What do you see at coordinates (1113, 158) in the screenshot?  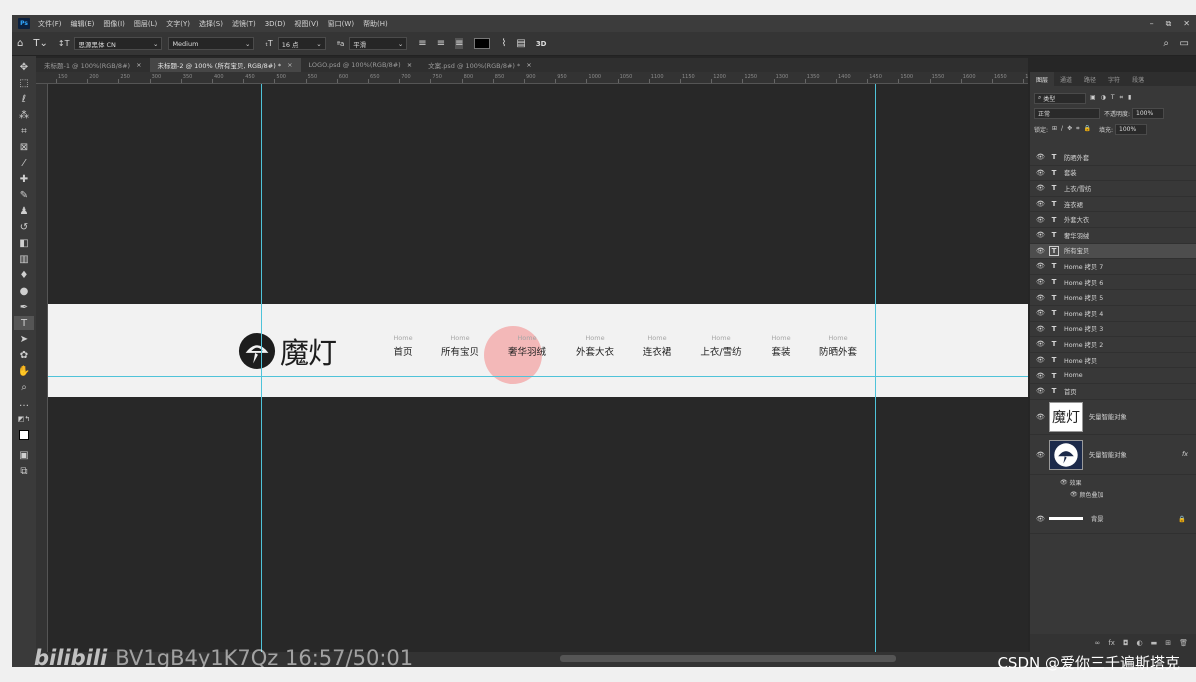 I see `layer-row: 👁 T 防晒外套` at bounding box center [1113, 158].